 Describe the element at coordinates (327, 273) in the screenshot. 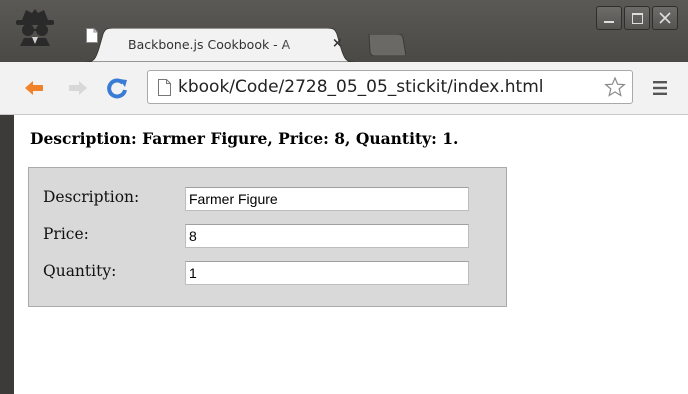

I see `quantity-input` at that location.